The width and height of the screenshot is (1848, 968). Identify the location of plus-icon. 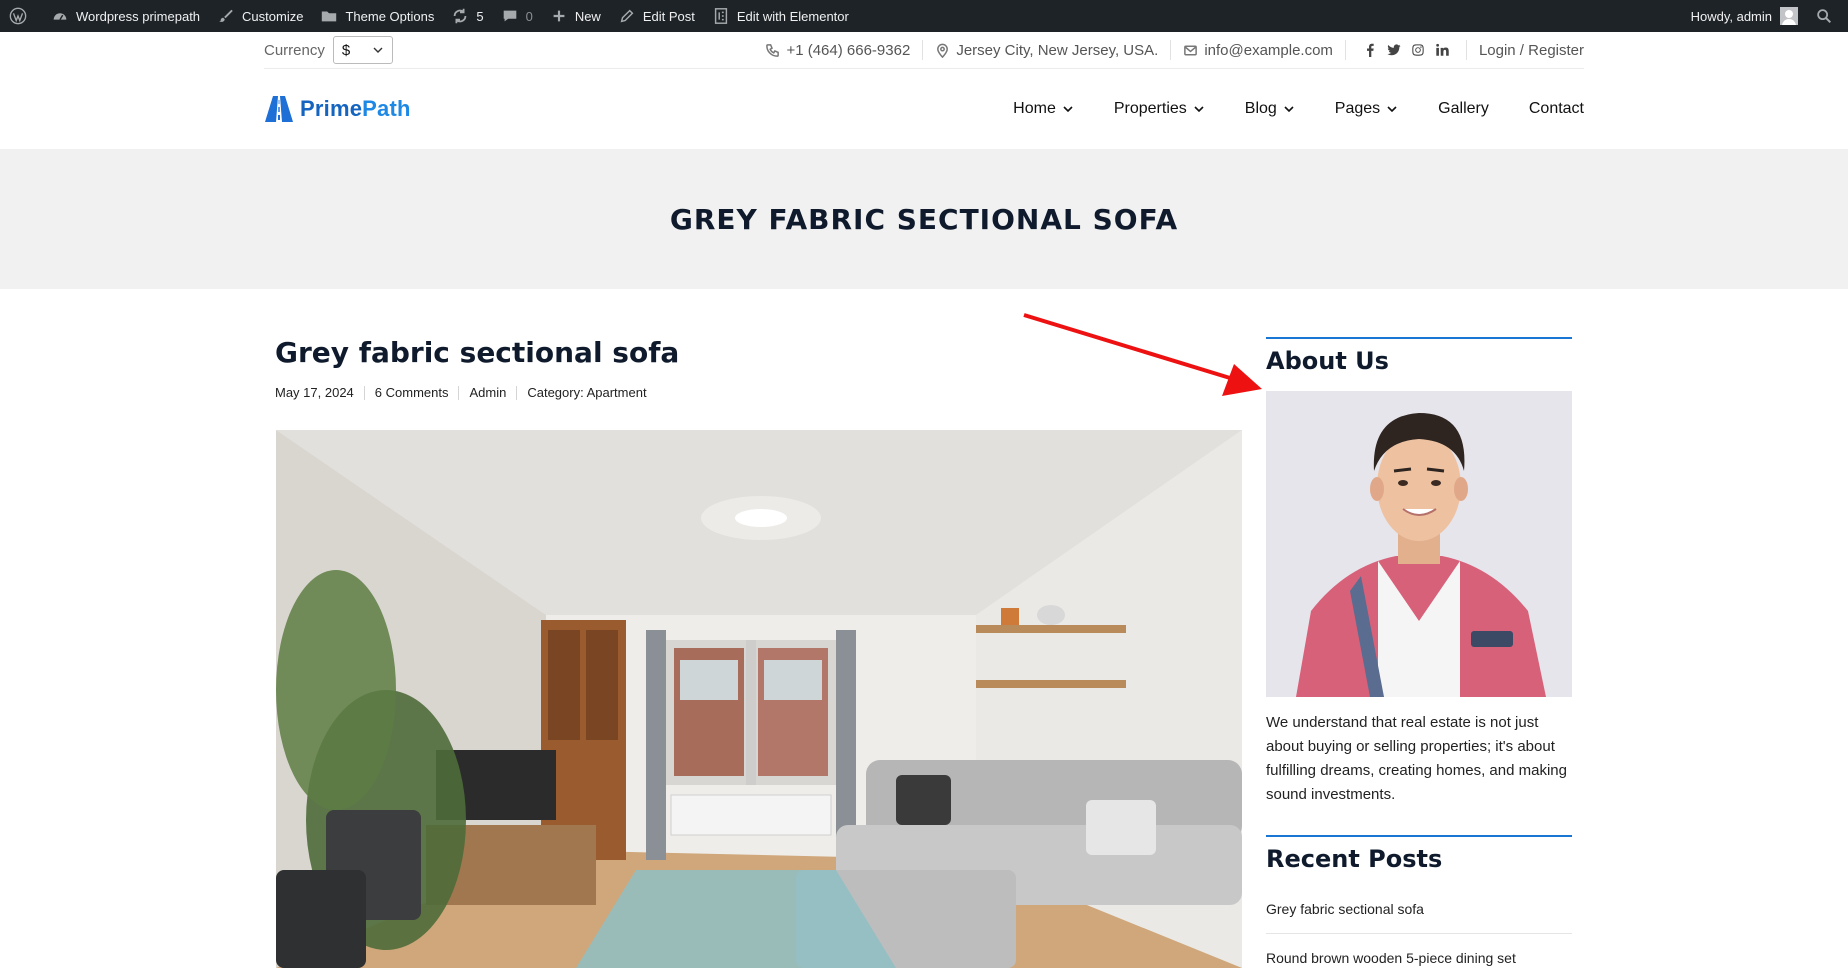
(559, 16).